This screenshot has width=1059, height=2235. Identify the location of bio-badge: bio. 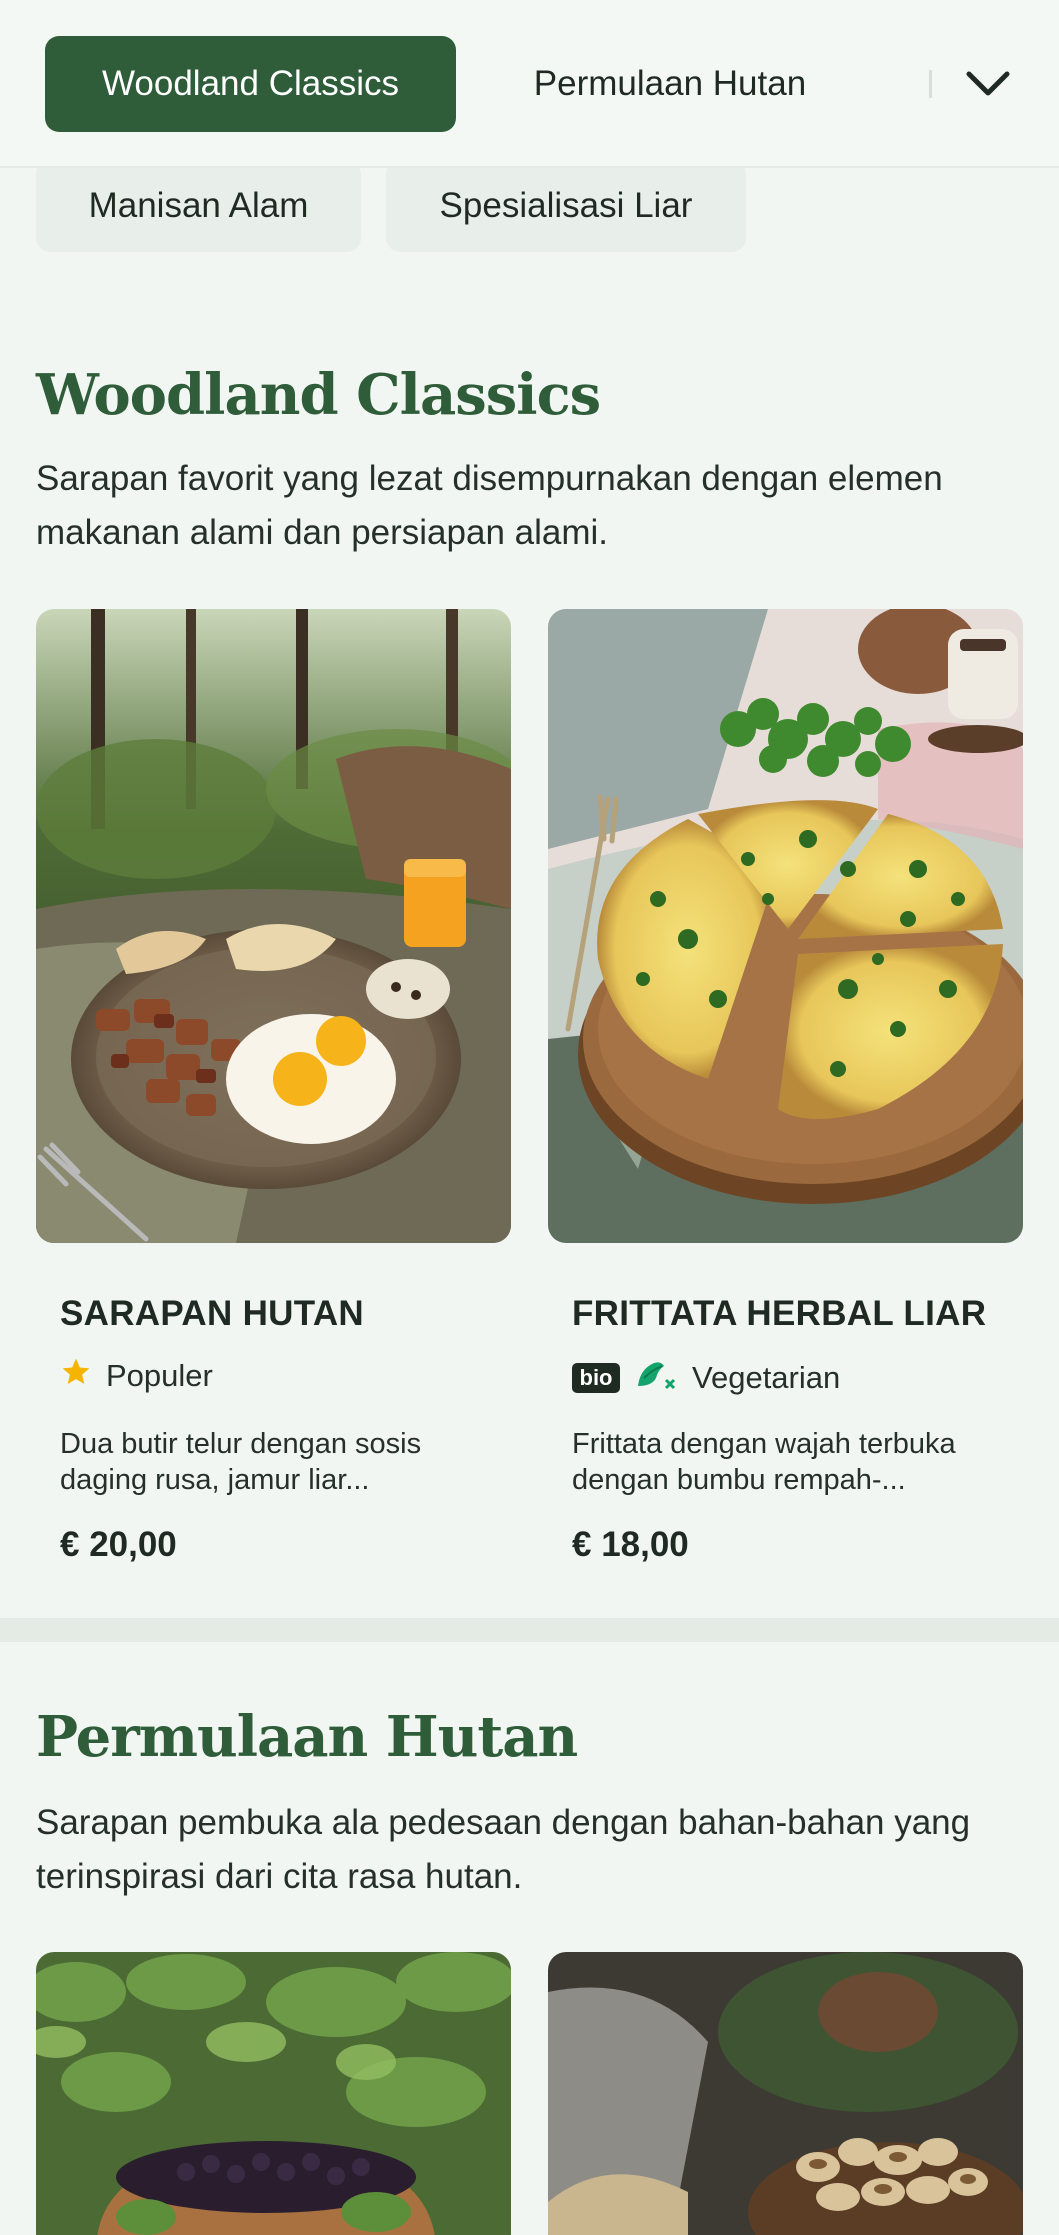
(596, 1378).